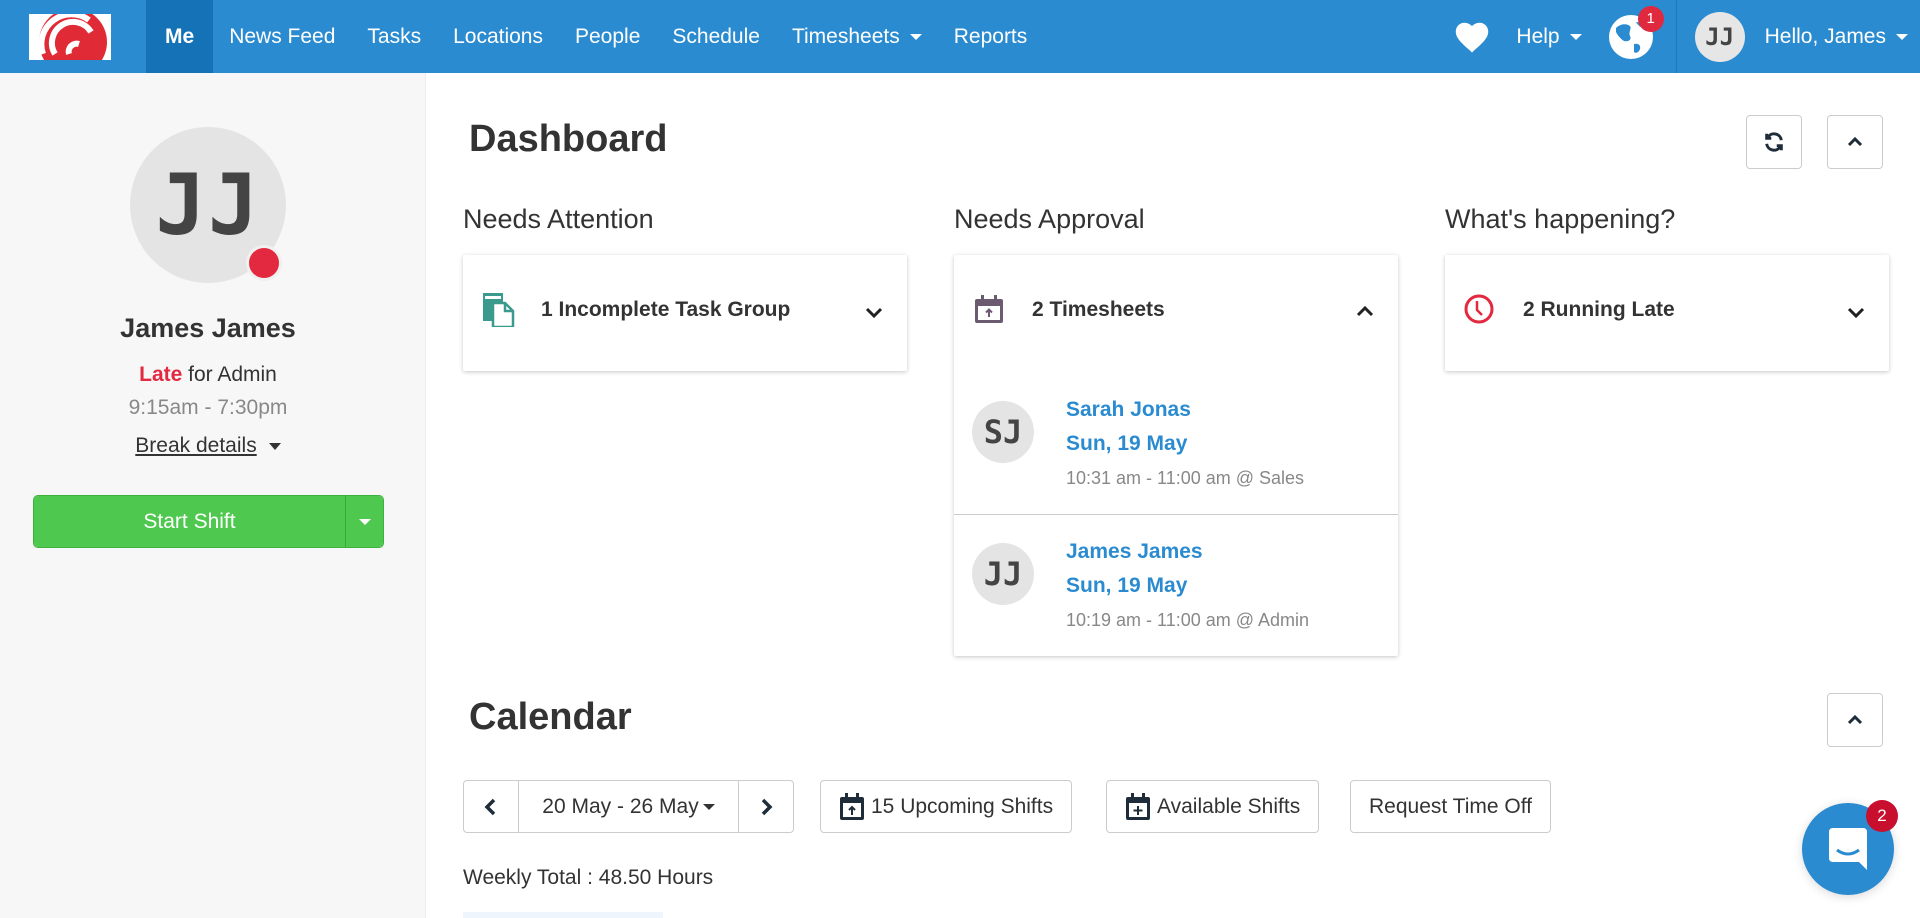  I want to click on running-late-toggle: 2 Running Late, so click(1667, 313).